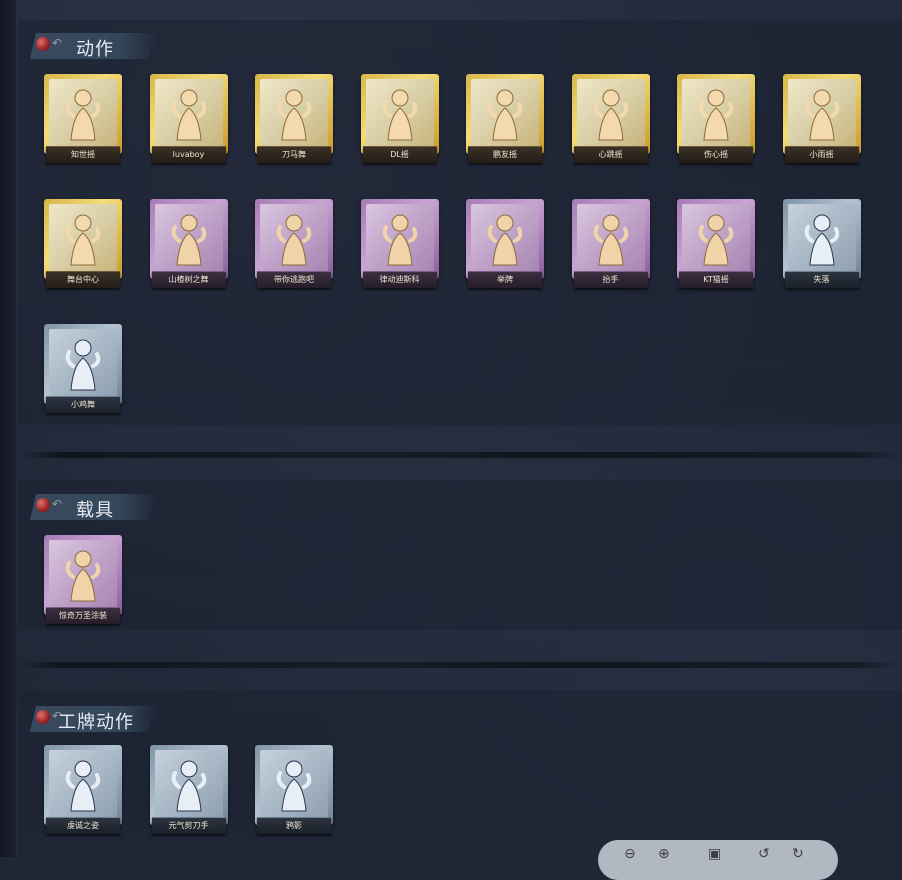 This screenshot has width=902, height=880. I want to click on fit-icon: ▣, so click(714, 854).